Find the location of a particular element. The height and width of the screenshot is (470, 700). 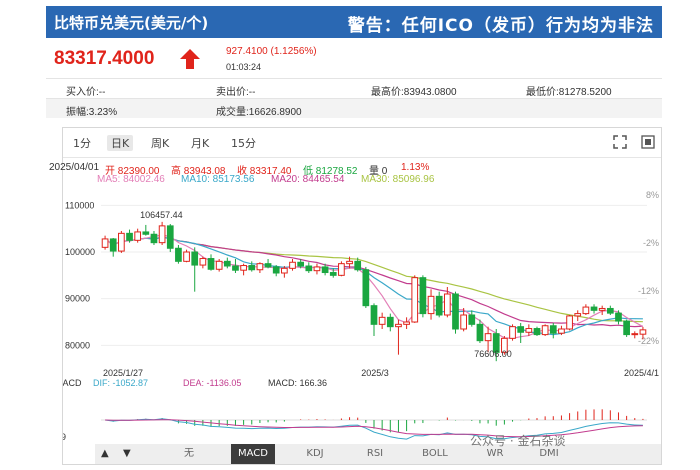

indicator-macd: MACD is located at coordinates (253, 454).